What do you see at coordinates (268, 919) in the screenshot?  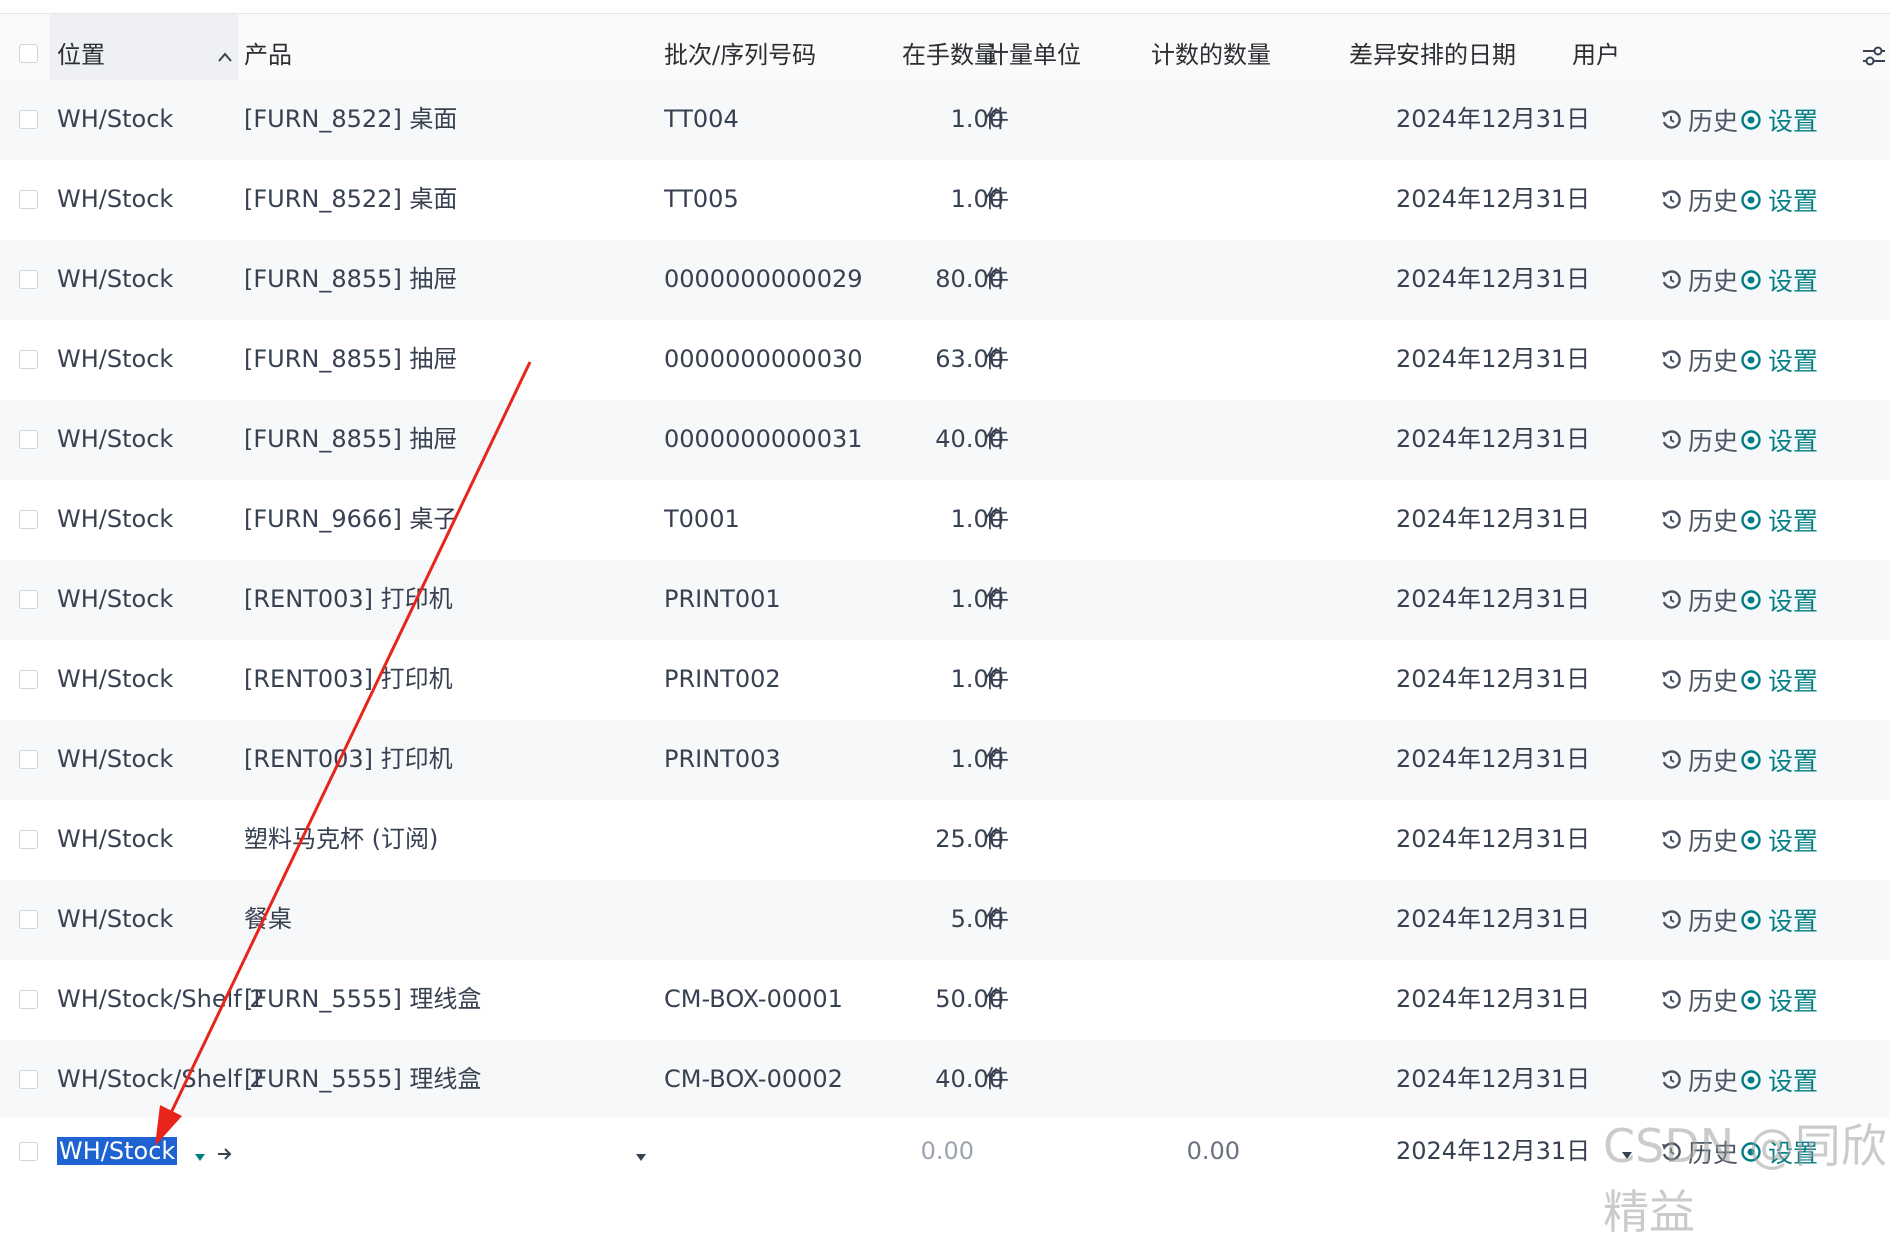 I see `cell-product: 餐桌` at bounding box center [268, 919].